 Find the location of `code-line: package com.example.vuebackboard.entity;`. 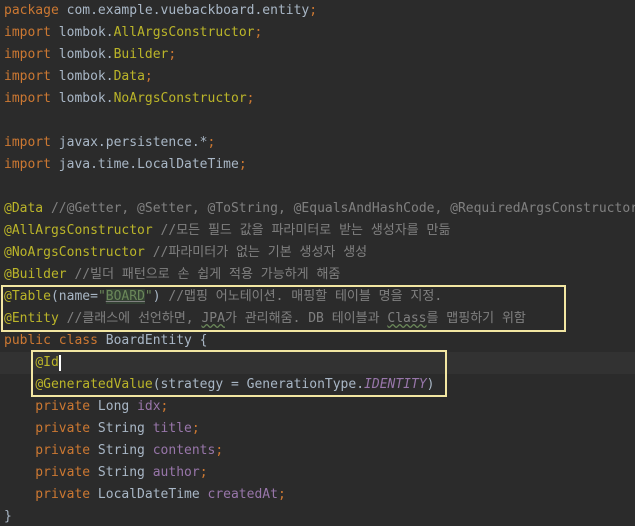

code-line: package com.example.vuebackboard.entity; is located at coordinates (160, 11).